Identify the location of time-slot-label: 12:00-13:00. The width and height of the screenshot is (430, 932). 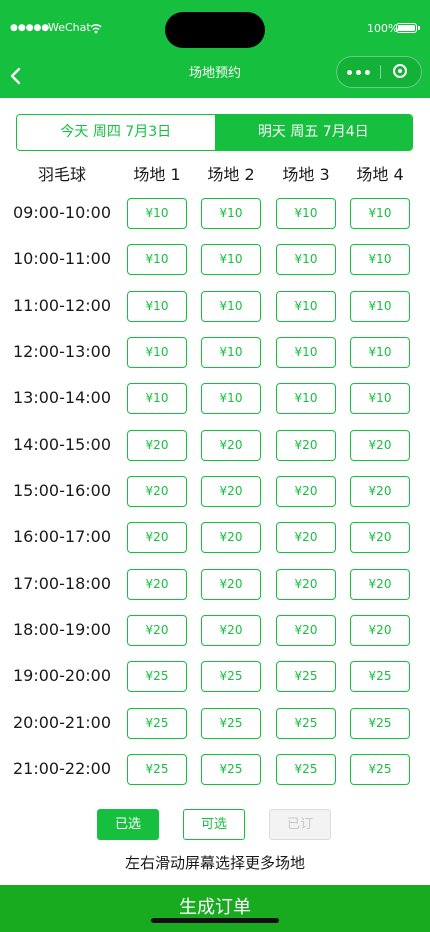
(62, 351).